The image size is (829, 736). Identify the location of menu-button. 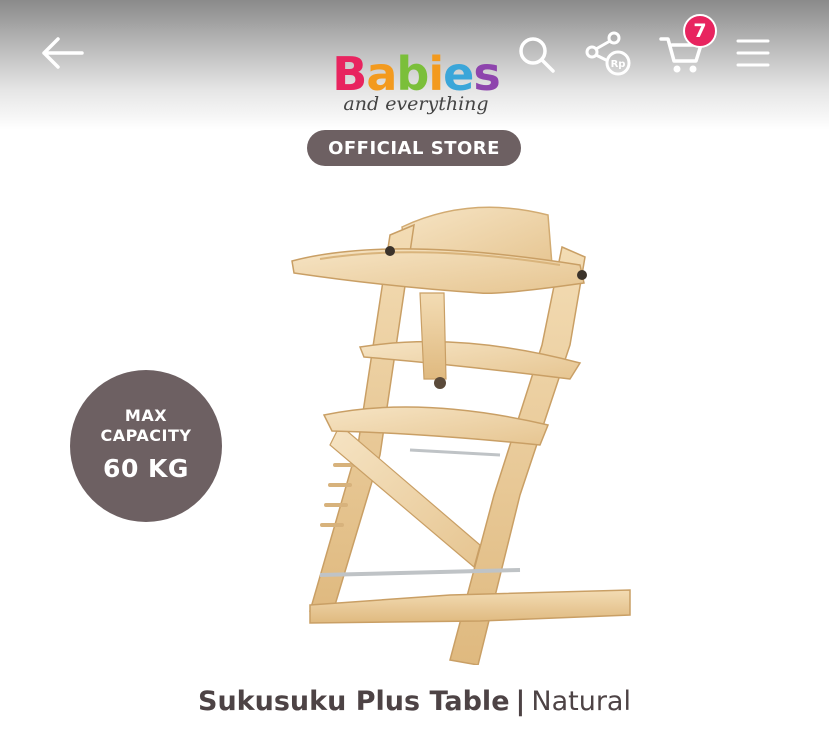
(753, 53).